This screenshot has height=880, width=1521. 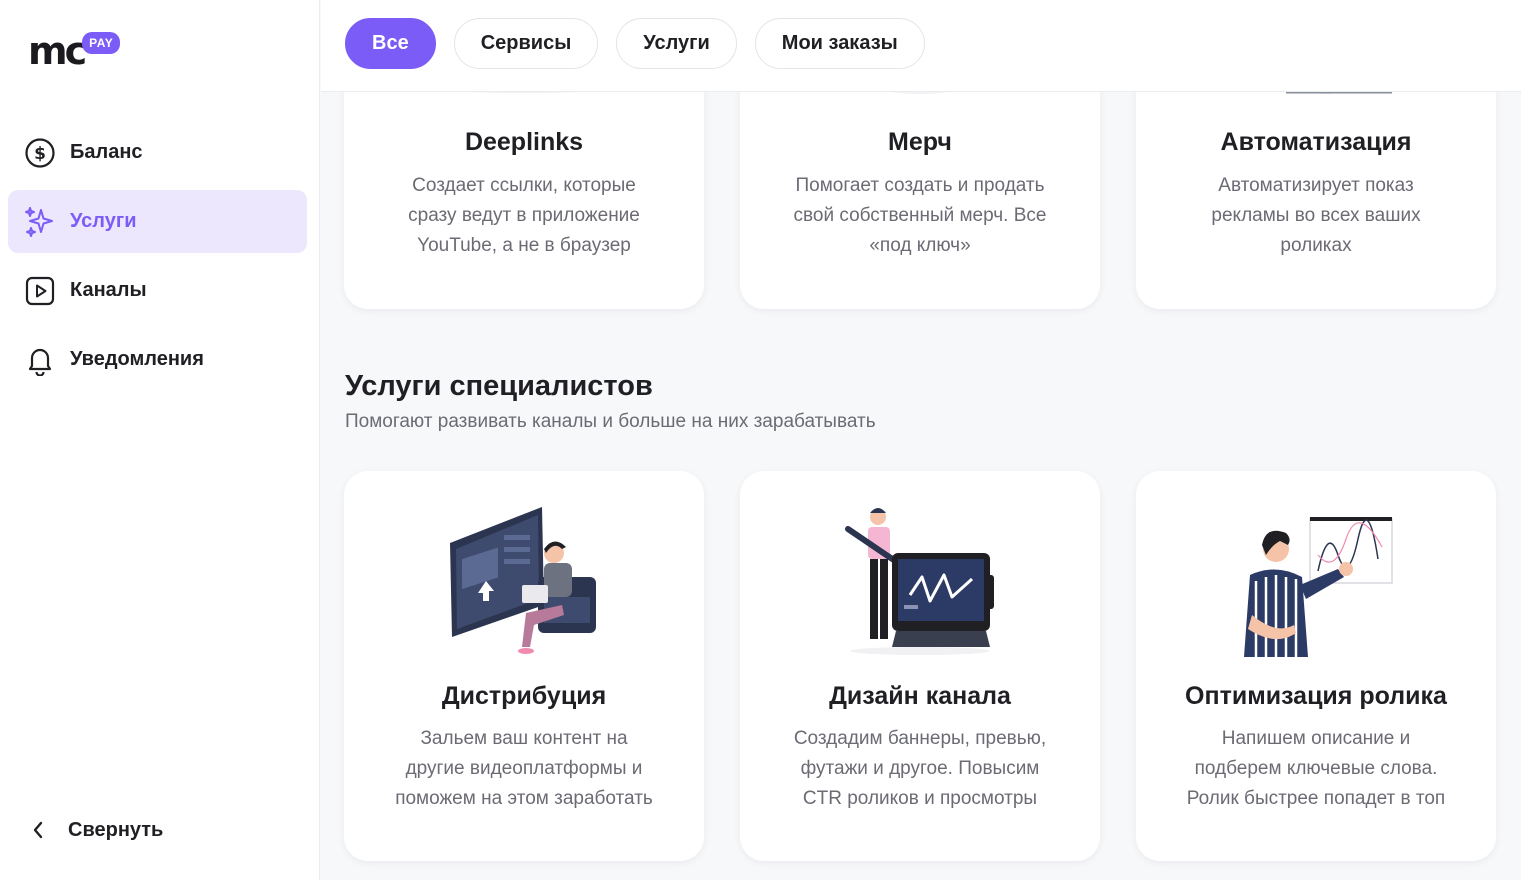 What do you see at coordinates (101, 43) in the screenshot?
I see `logo-pay-badge: PAY` at bounding box center [101, 43].